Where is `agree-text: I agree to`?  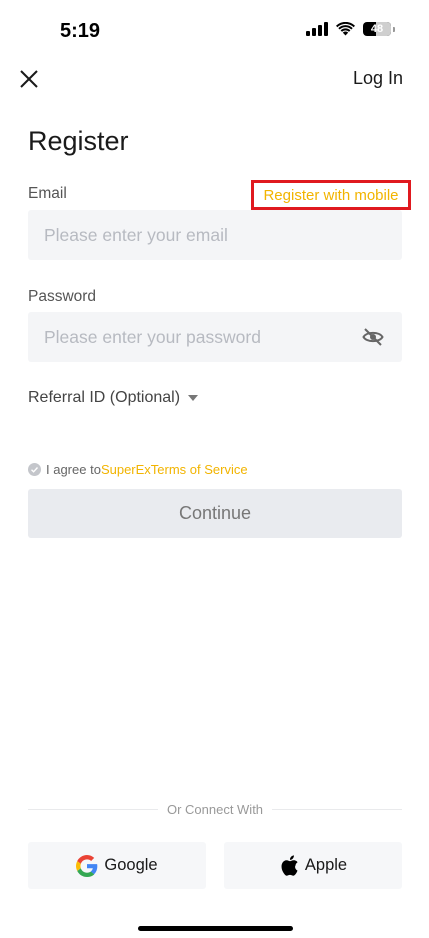 agree-text: I agree to is located at coordinates (73, 469).